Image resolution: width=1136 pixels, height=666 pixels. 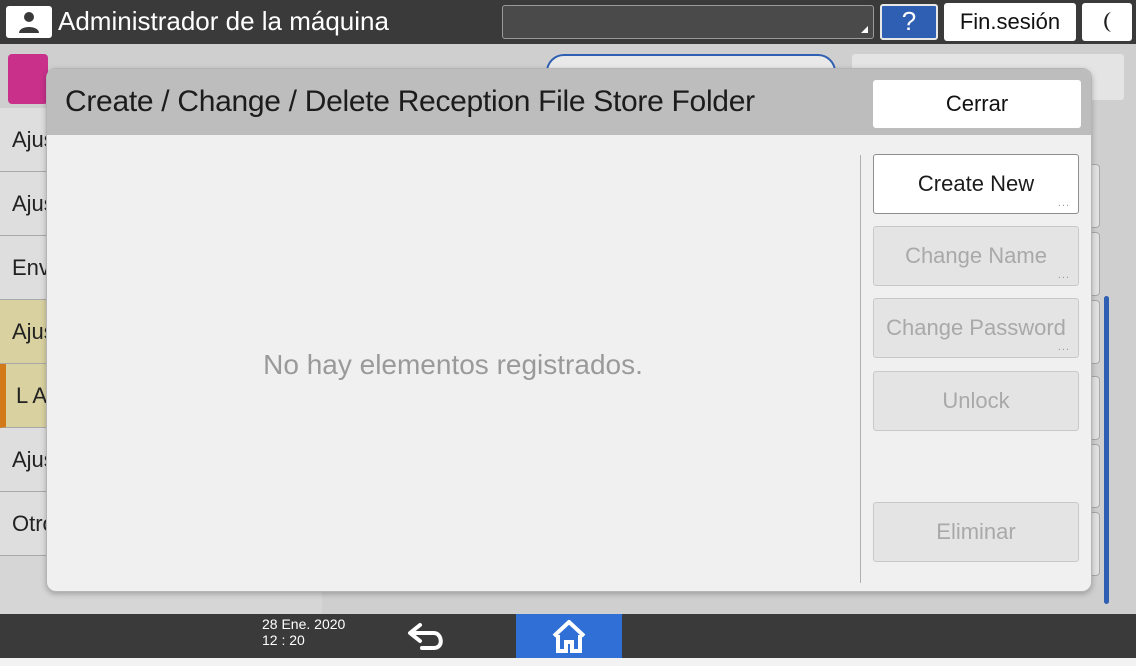 I want to click on date-time: 28 Ene. 2020 12 : 20, so click(x=303, y=632).